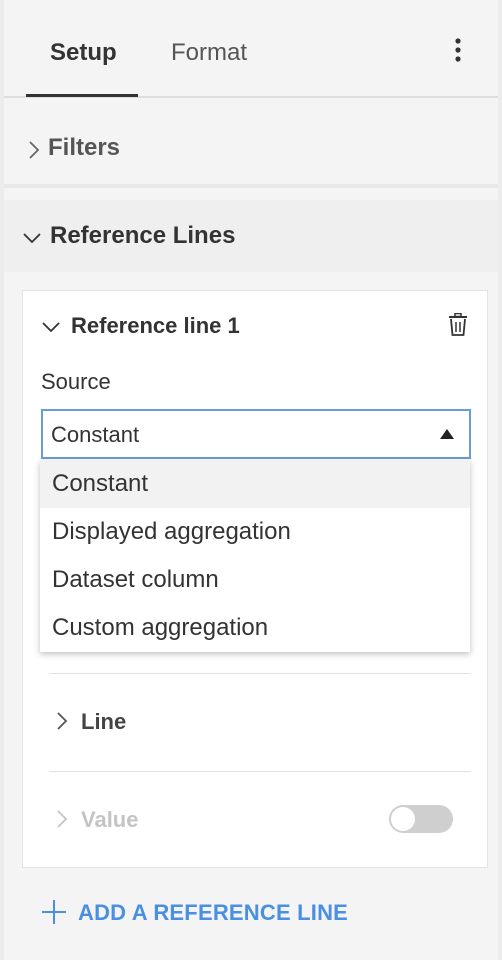  What do you see at coordinates (421, 819) in the screenshot?
I see `value-toggle` at bounding box center [421, 819].